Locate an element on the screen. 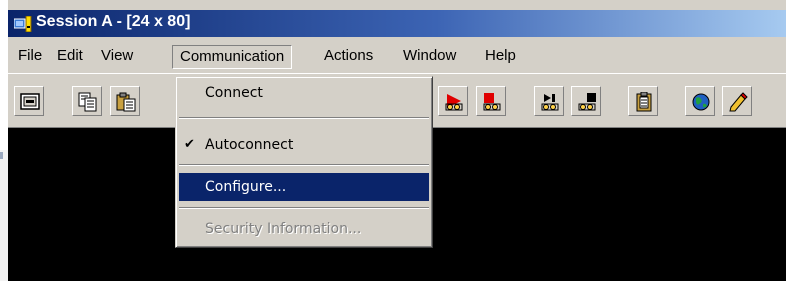 This screenshot has width=786, height=281. stop-macro-button is located at coordinates (491, 101).